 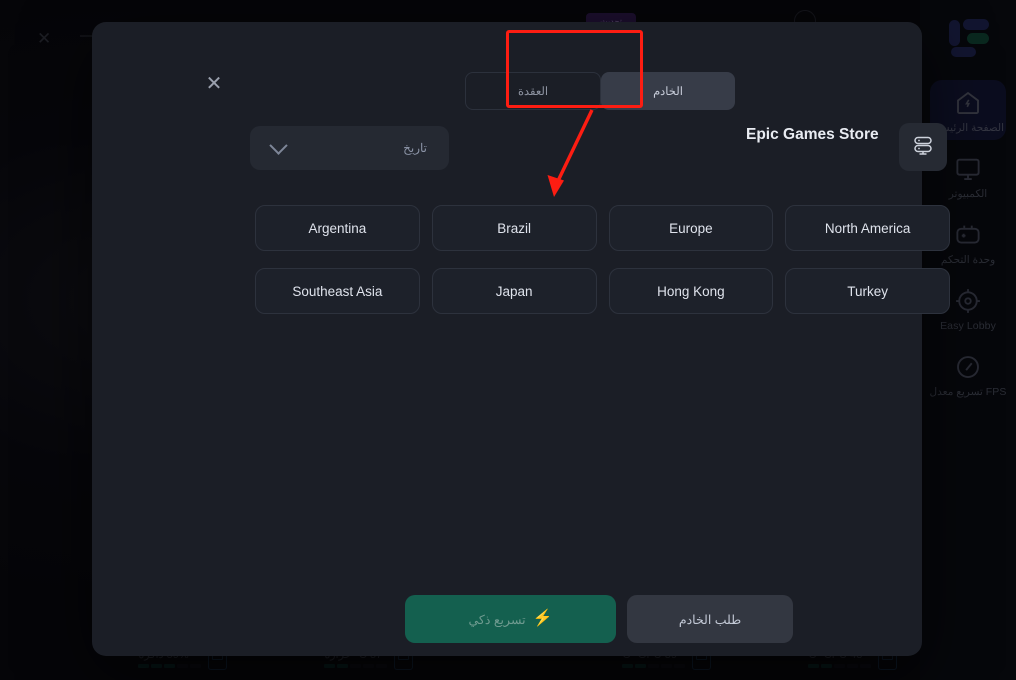 What do you see at coordinates (691, 291) in the screenshot?
I see `region-button-hong-kong: Hong Kong` at bounding box center [691, 291].